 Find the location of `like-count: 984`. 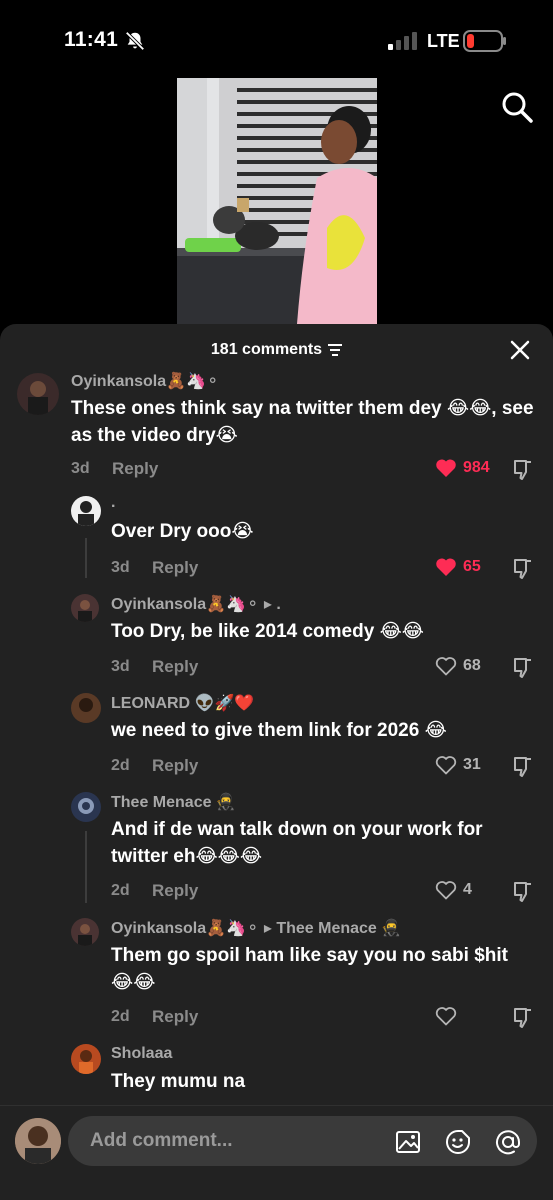

like-count: 984 is located at coordinates (476, 467).